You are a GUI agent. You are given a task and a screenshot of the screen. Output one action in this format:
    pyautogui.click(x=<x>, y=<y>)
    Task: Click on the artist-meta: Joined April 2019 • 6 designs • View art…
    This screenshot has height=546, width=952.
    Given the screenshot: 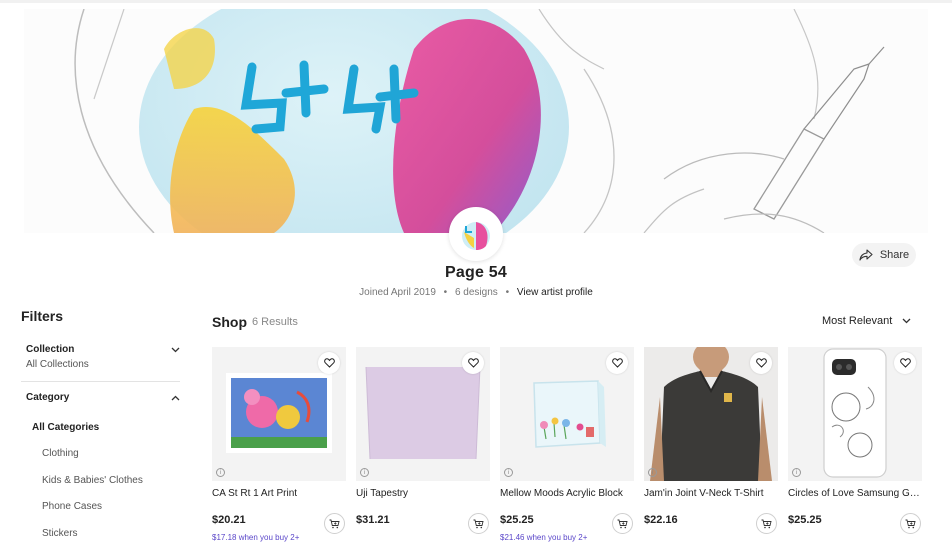 What is the action you would take?
    pyautogui.click(x=476, y=292)
    